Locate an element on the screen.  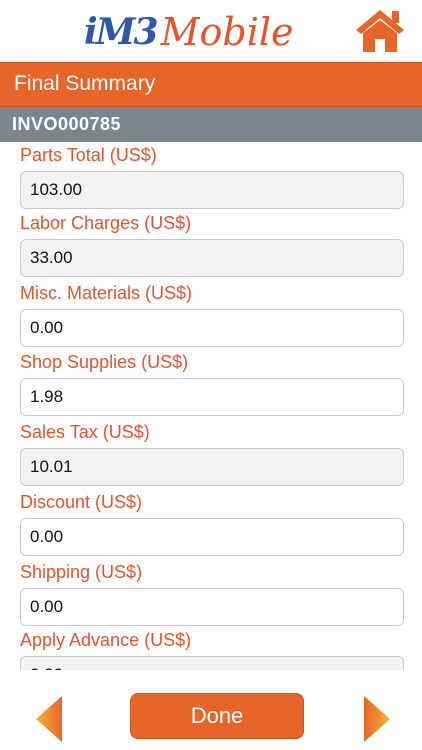
app-header: iM3 Mobile is located at coordinates (211, 31).